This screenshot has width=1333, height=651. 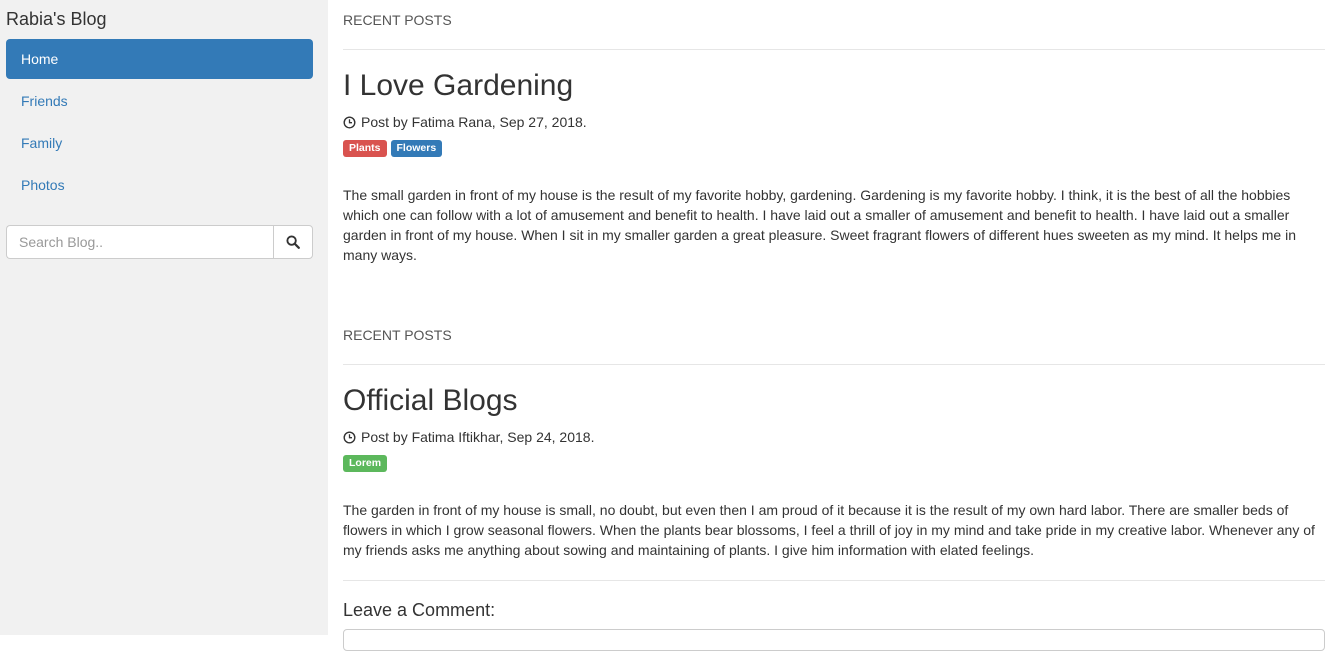 What do you see at coordinates (419, 610) in the screenshot?
I see `comment-heading: Leave a Comment:` at bounding box center [419, 610].